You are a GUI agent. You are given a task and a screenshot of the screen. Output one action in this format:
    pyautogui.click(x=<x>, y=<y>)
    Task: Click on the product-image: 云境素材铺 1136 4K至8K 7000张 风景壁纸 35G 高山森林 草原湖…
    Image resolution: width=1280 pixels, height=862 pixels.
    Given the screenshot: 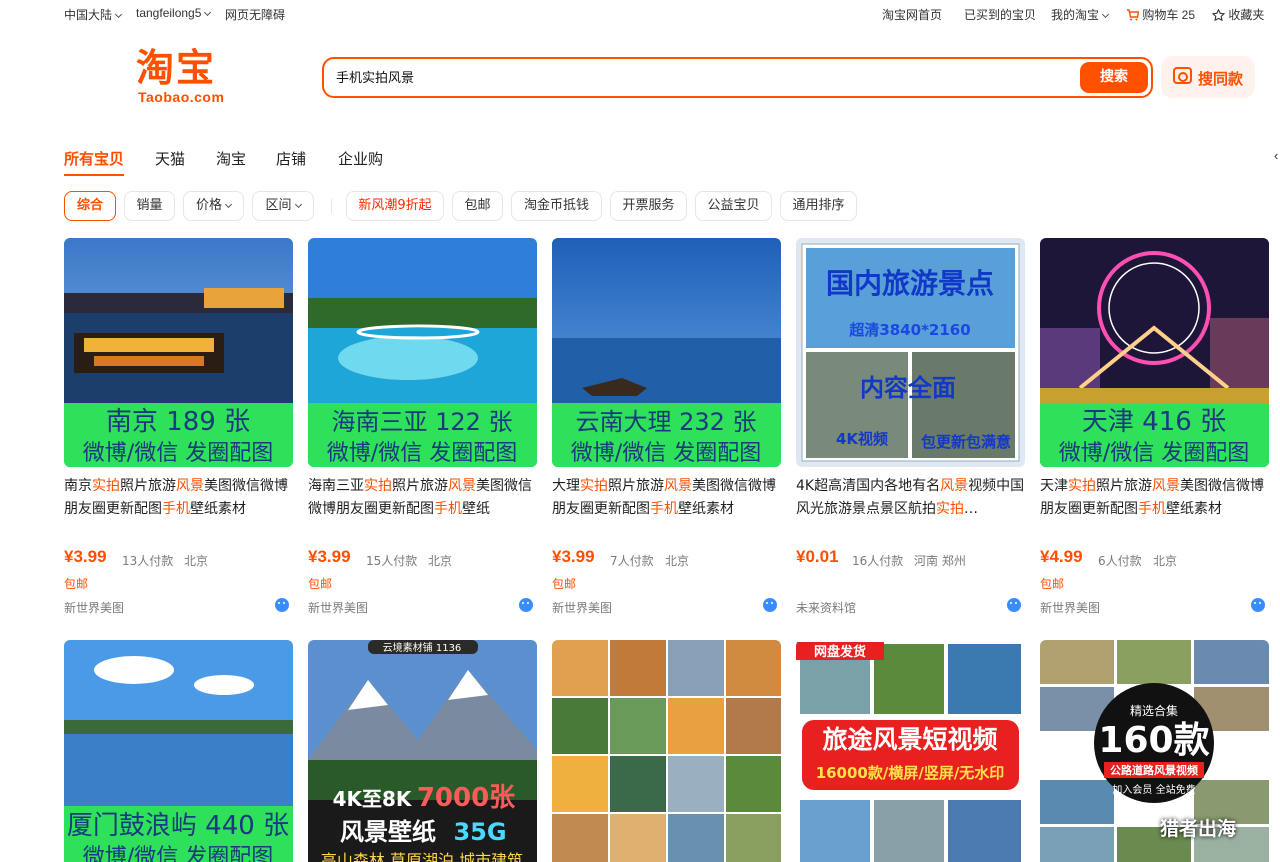 What is the action you would take?
    pyautogui.click(x=422, y=751)
    